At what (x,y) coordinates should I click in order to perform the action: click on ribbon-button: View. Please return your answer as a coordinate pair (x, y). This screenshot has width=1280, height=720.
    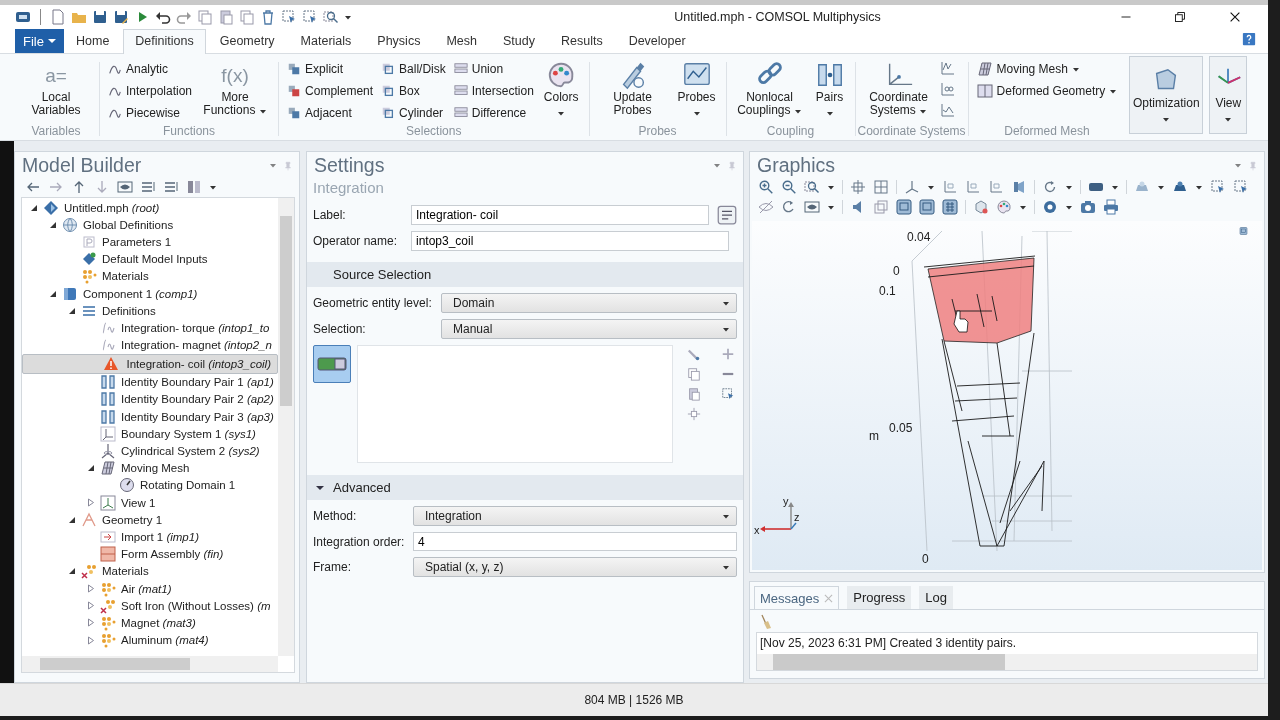
    Looking at the image, I should click on (1228, 95).